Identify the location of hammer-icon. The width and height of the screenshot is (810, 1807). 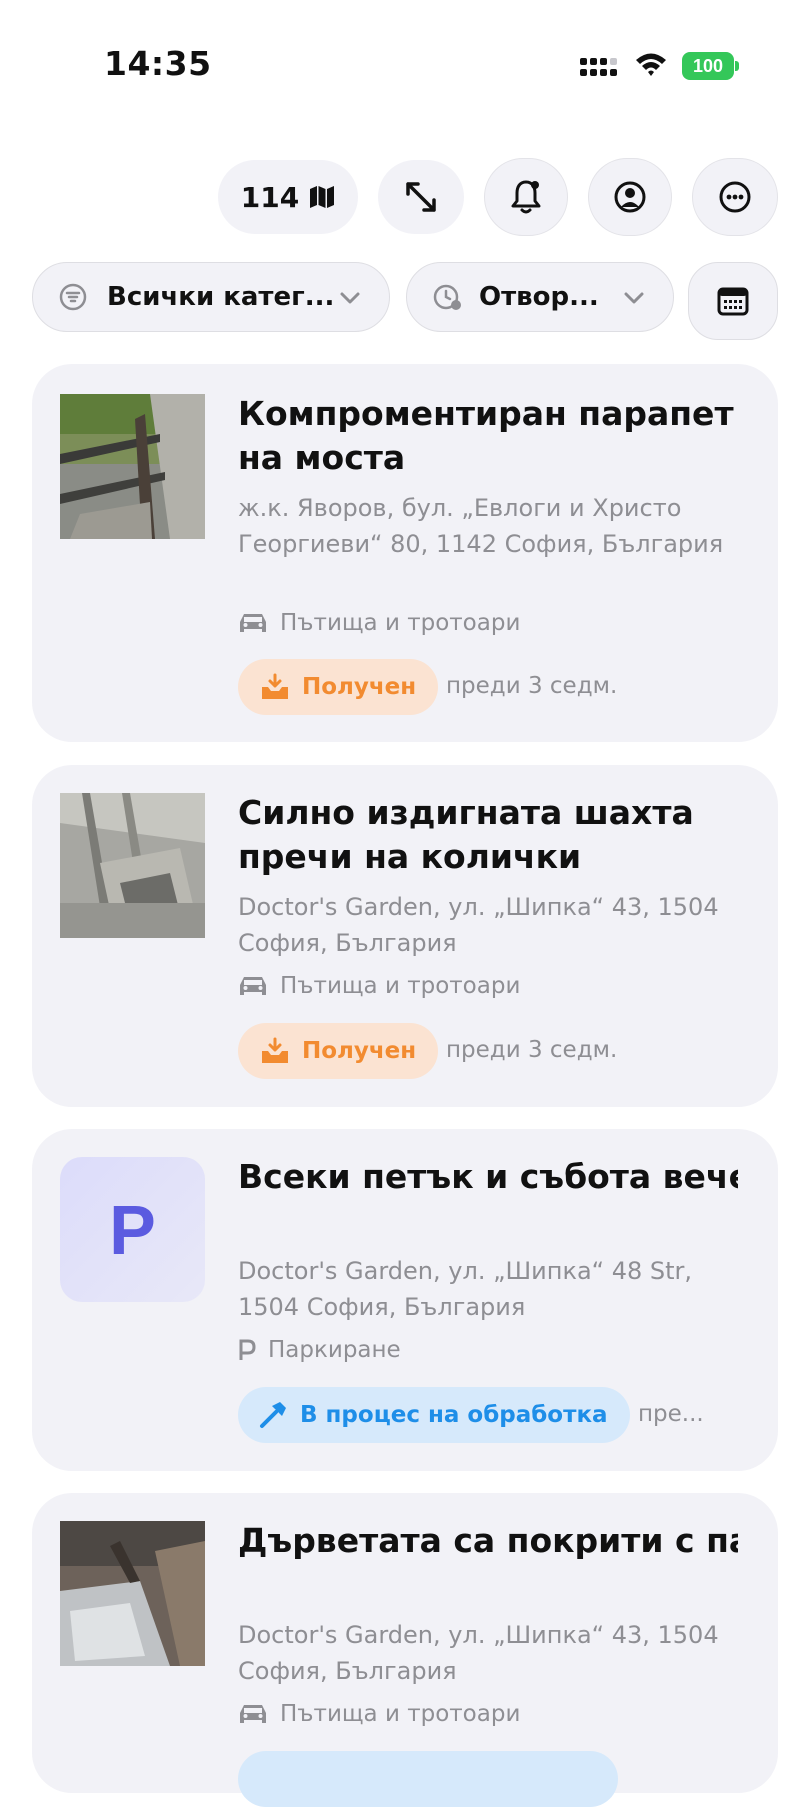
(273, 1415).